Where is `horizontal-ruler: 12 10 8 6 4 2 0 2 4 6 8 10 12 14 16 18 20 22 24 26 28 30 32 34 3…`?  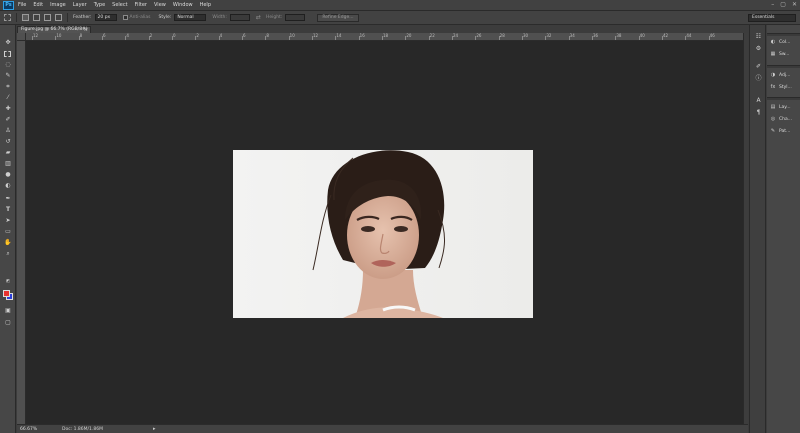
horizontal-ruler: 12 10 8 6 4 2 0 2 4 6 8 10 12 14 16 18 20 22 24 26 28 30 32 34 3… is located at coordinates (384, 37).